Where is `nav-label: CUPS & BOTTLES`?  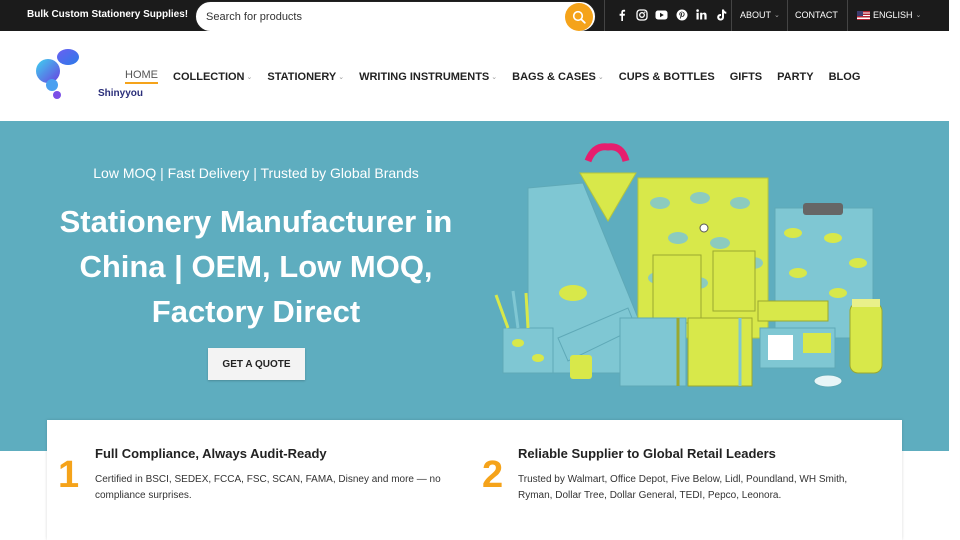 nav-label: CUPS & BOTTLES is located at coordinates (666, 76).